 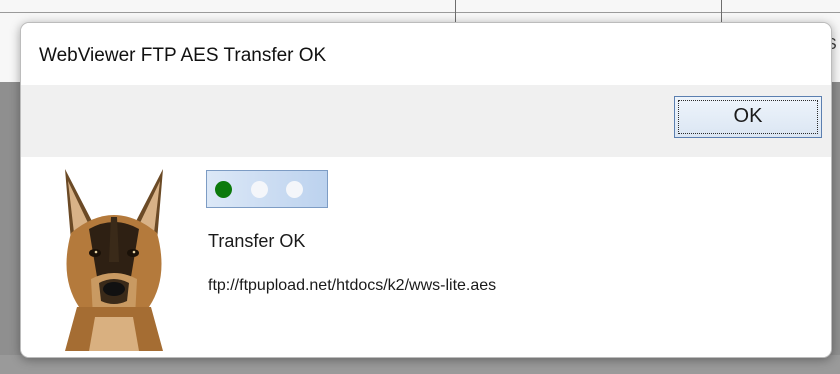 I want to click on german-shepherd-dog-image, so click(x=114, y=260).